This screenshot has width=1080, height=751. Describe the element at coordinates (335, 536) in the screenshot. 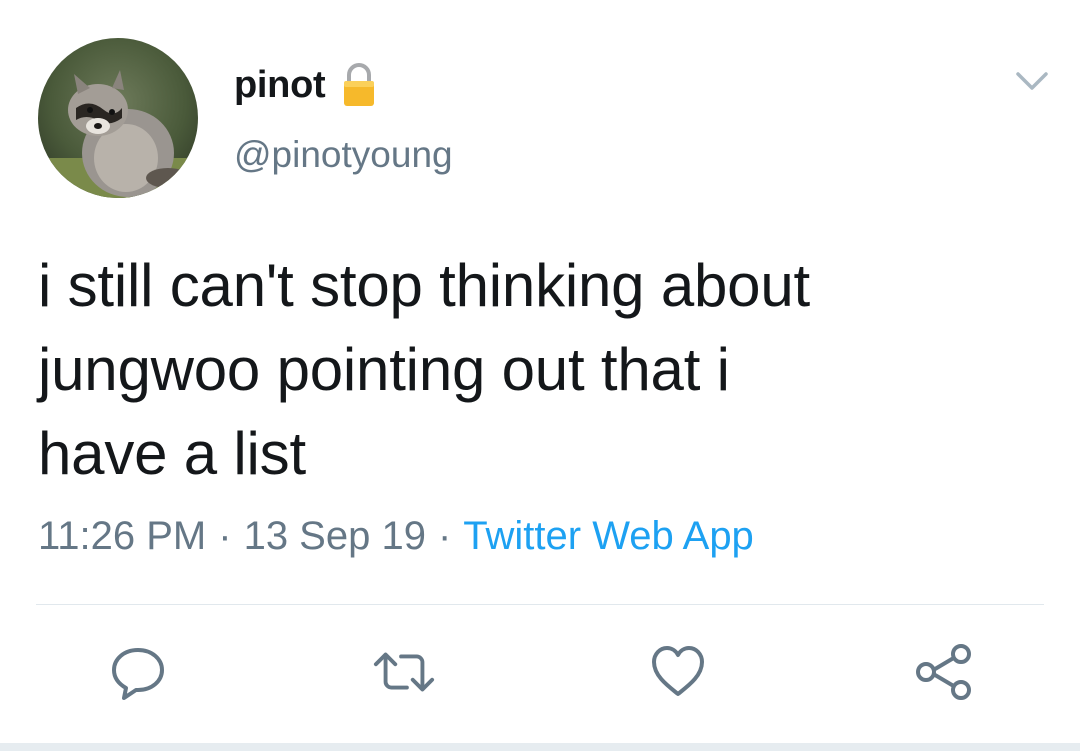

I see `tweet-date: 13 Sep 19` at that location.